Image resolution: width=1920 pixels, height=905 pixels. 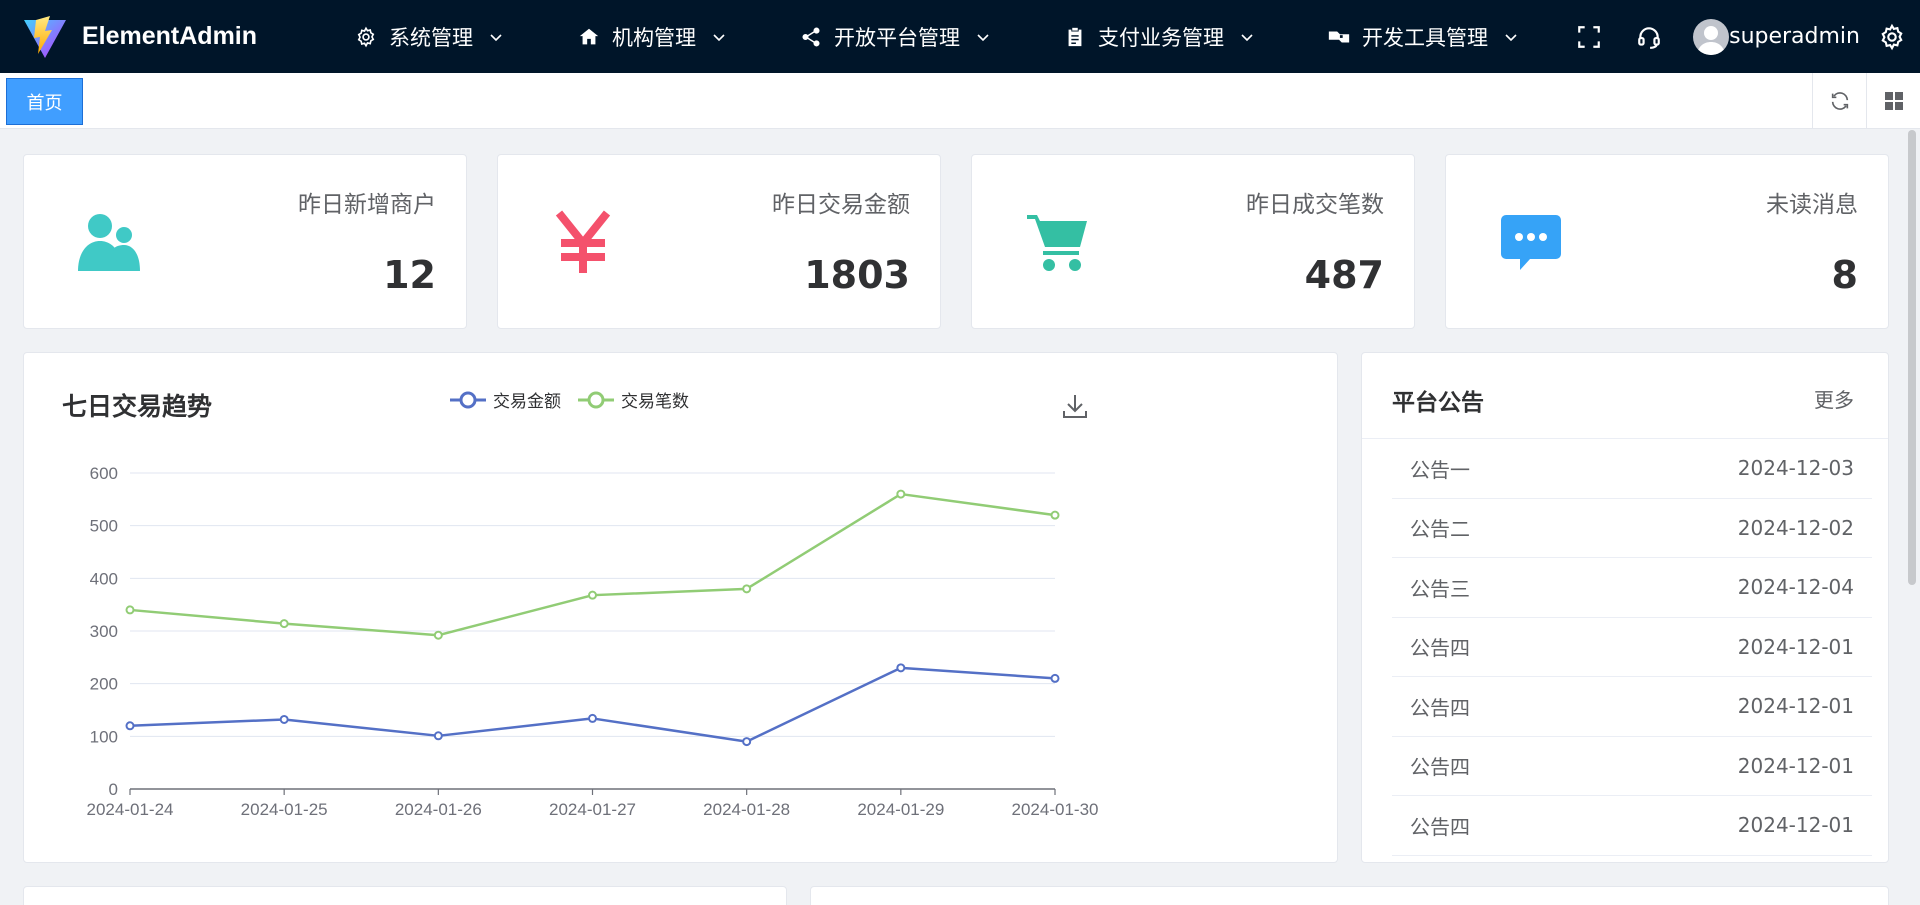 I want to click on nav-item-payment: 支付业务管理, so click(x=1194, y=36).